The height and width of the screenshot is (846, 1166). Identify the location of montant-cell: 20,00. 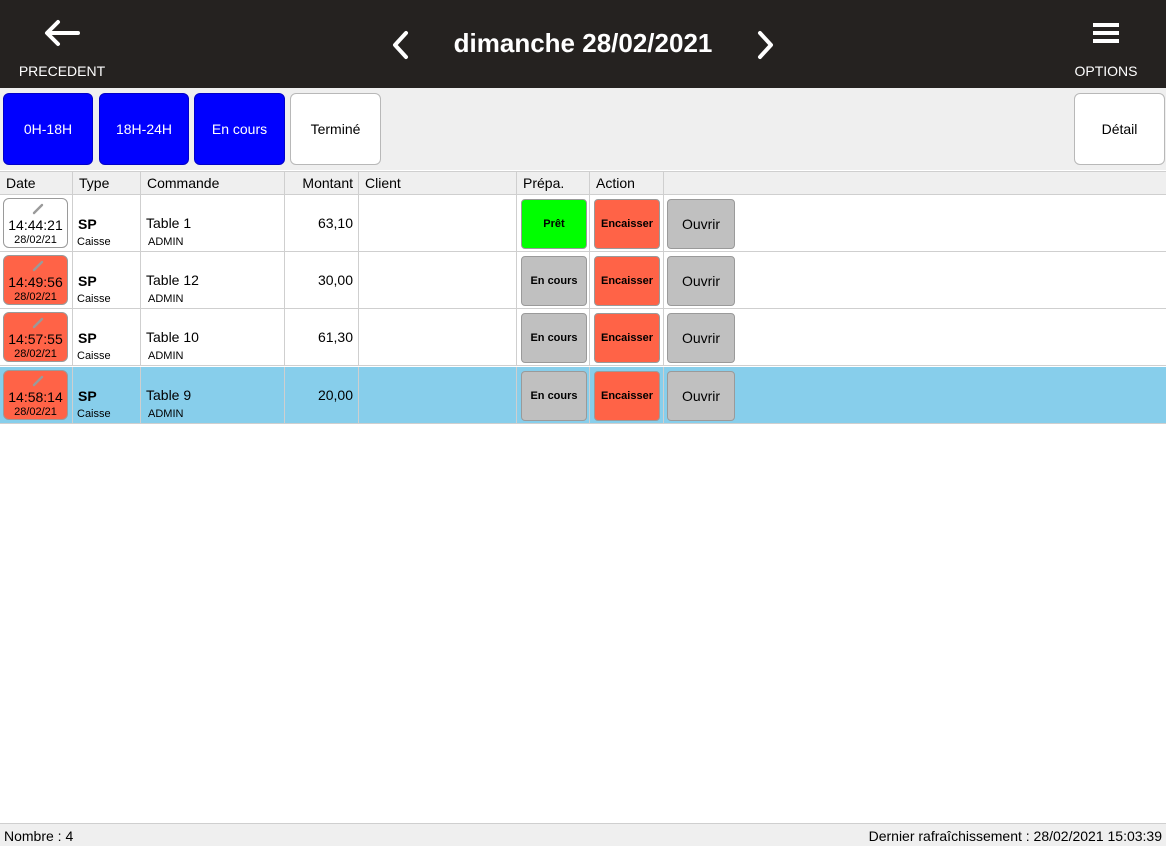
(322, 395).